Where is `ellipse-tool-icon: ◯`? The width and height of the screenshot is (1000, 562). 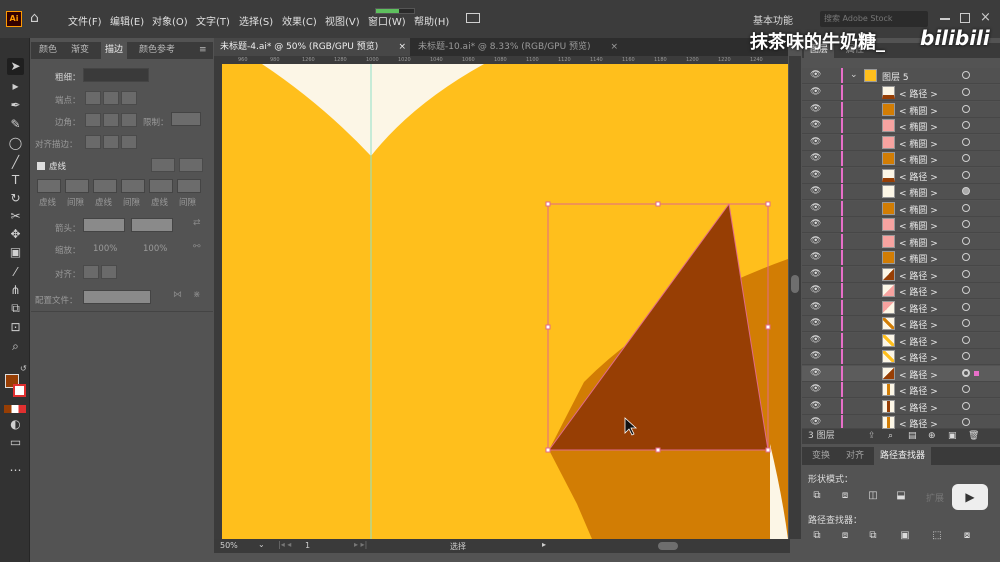
ellipse-tool-icon: ◯ is located at coordinates (15, 143).